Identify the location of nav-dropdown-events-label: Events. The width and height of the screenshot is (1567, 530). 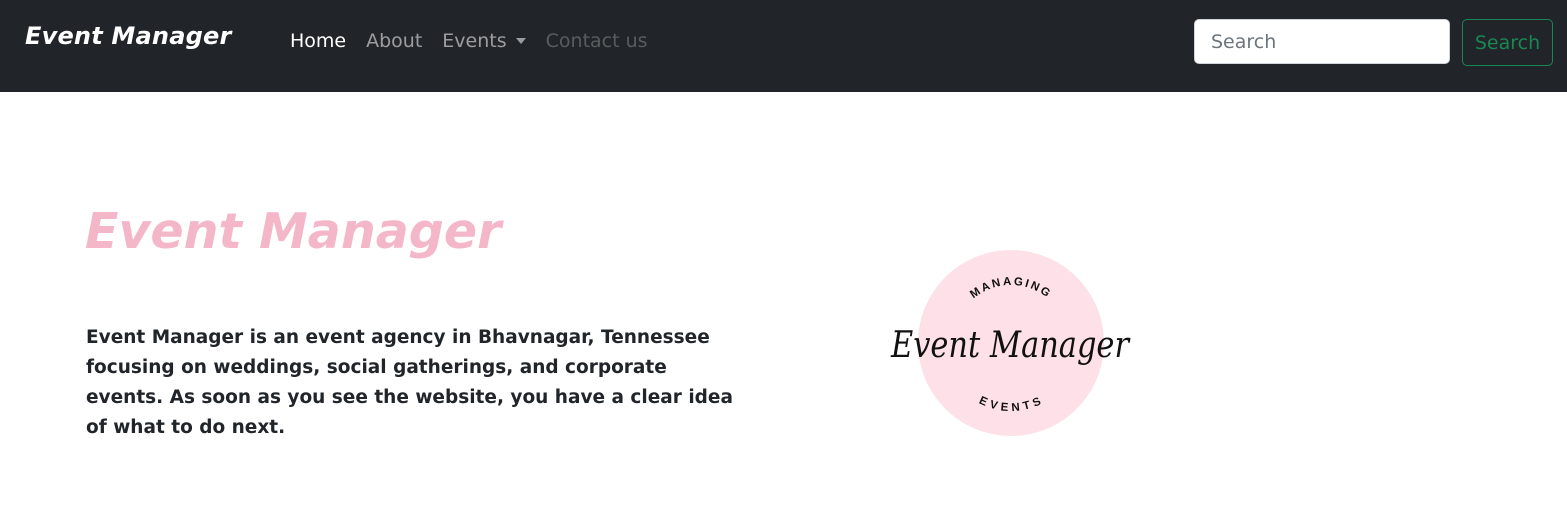
(474, 41).